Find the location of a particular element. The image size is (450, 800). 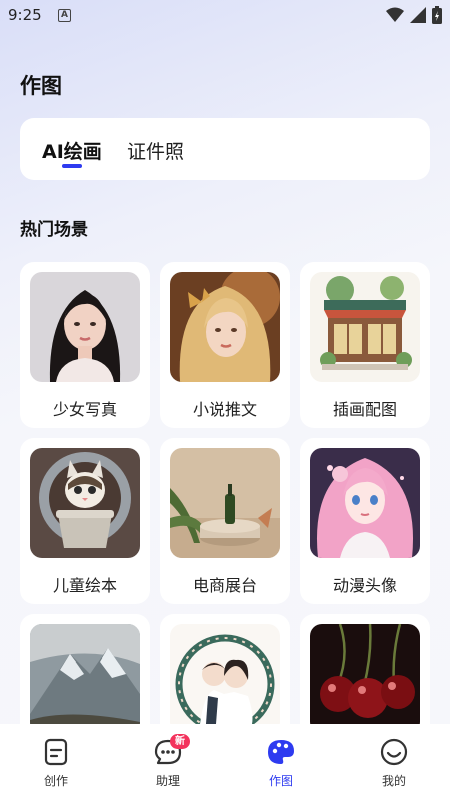

scene-label: 动漫头像 is located at coordinates (364, 585).